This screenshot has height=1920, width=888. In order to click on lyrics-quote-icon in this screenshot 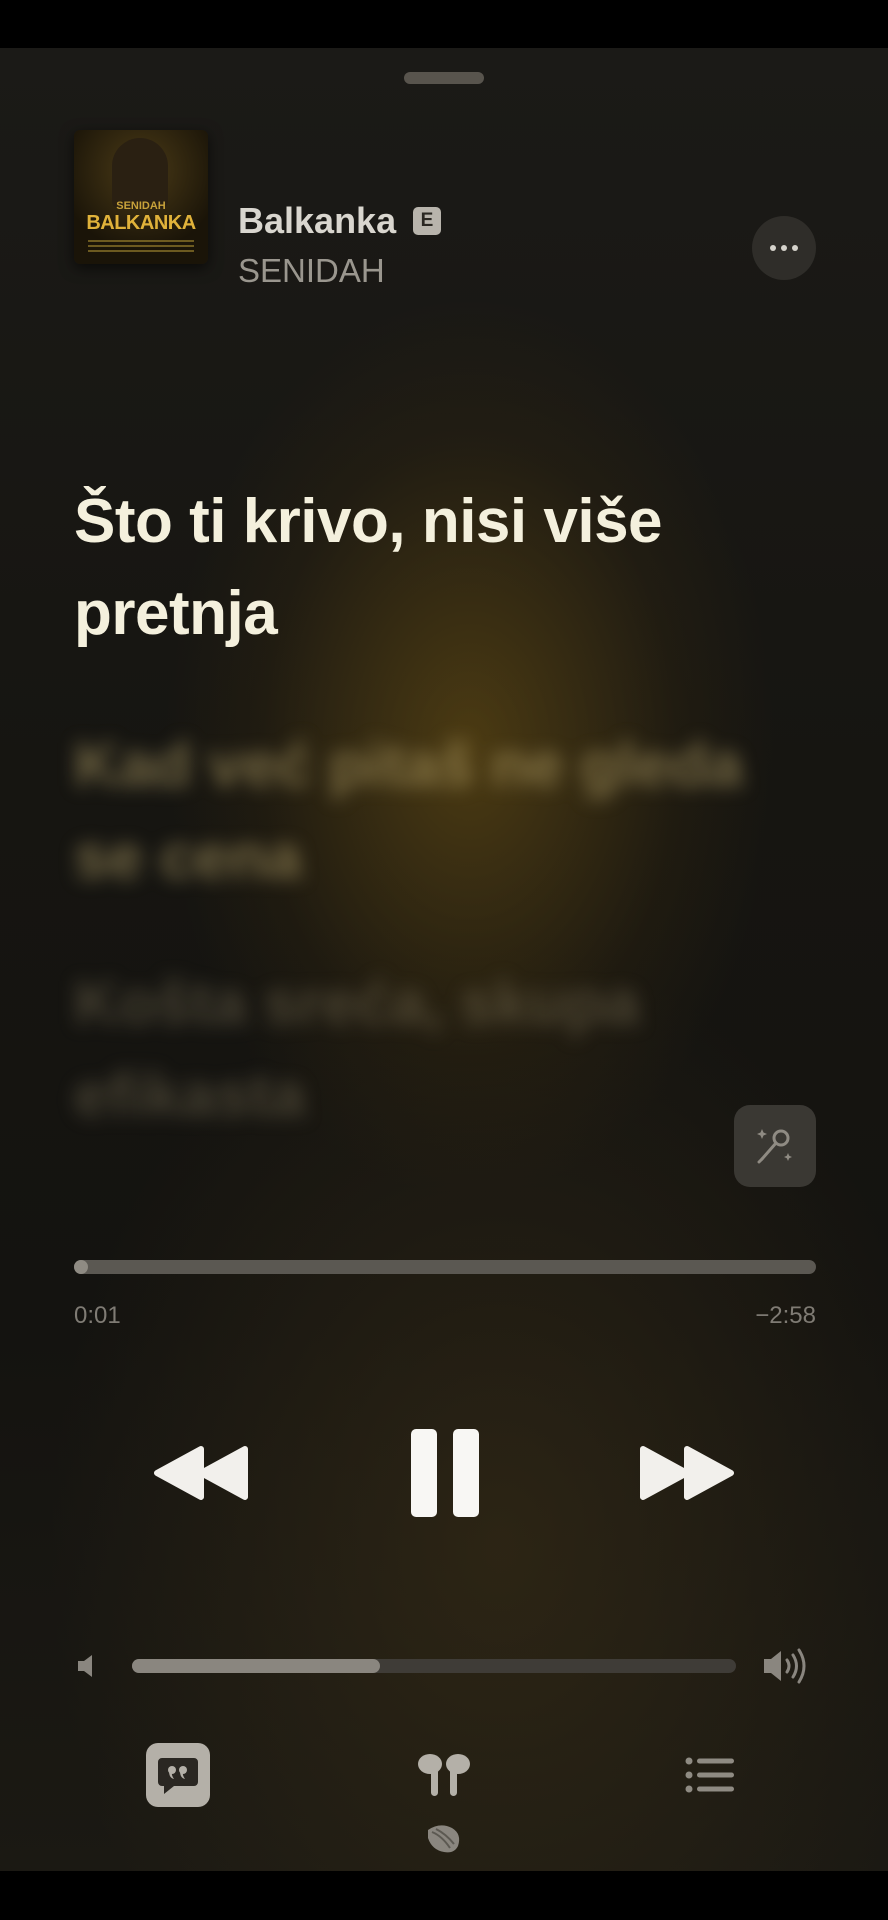, I will do `click(178, 1776)`.